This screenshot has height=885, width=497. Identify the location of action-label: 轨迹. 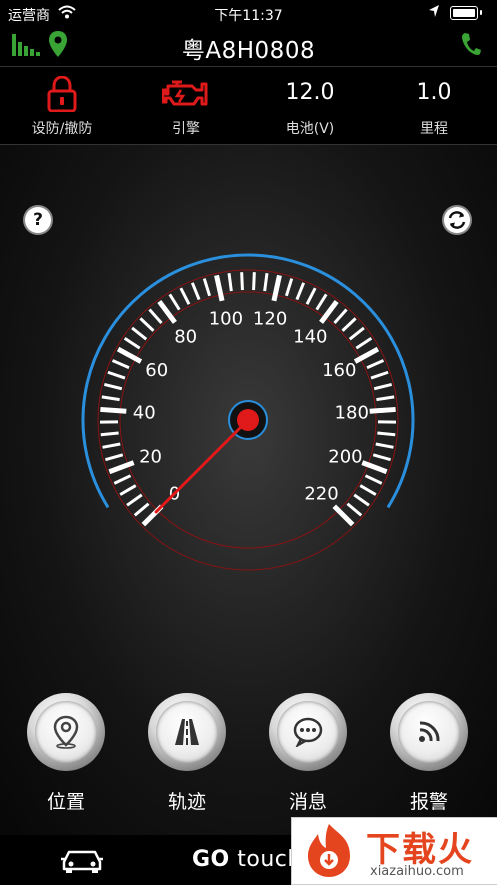
(187, 800).